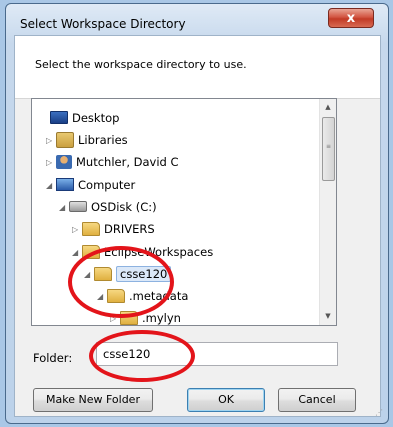  I want to click on tree-item-label: EclipseWorkspaces, so click(159, 252).